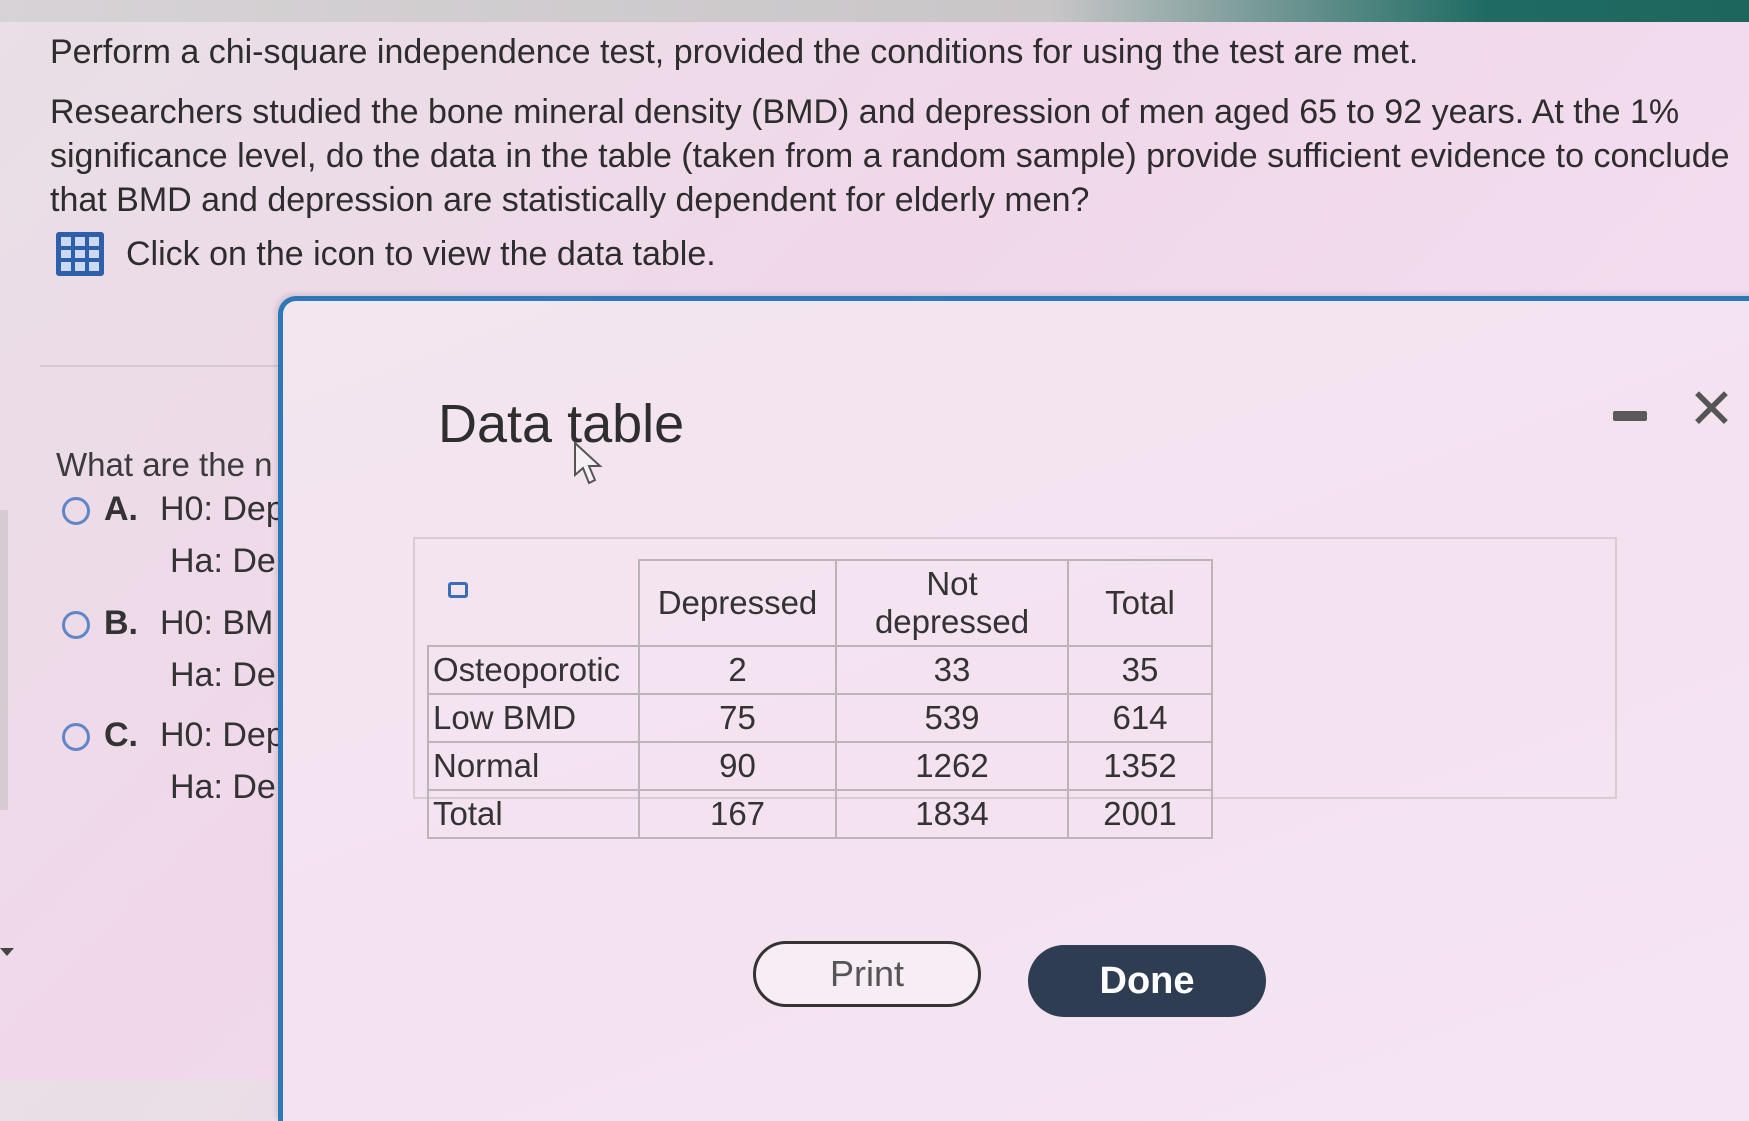 This screenshot has width=1749, height=1121. I want to click on dialog-title: Data table, so click(561, 424).